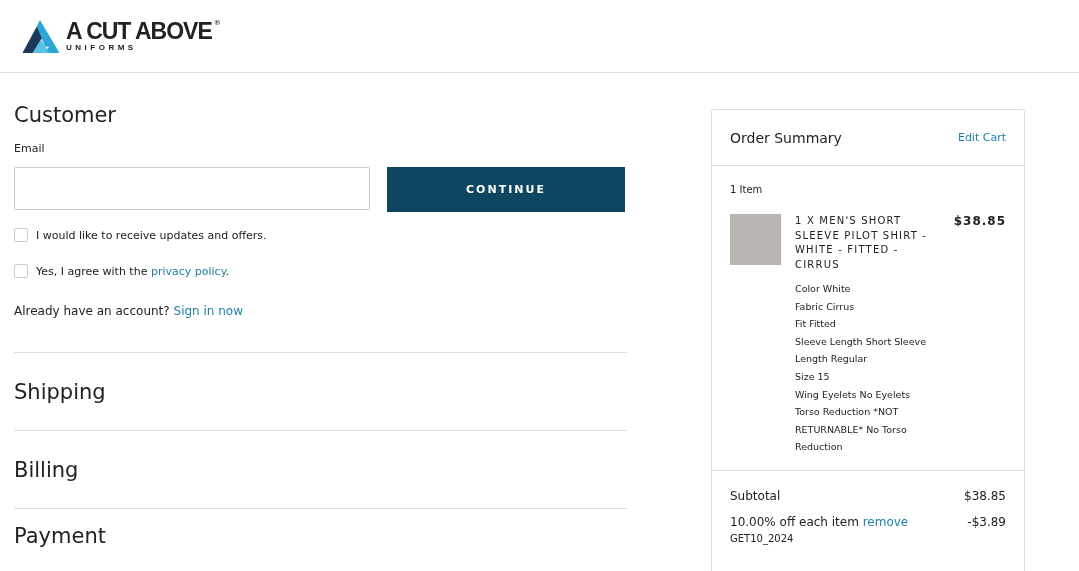 Image resolution: width=1079 pixels, height=571 pixels. I want to click on logo-subtitle: UNIFORMS, so click(102, 48).